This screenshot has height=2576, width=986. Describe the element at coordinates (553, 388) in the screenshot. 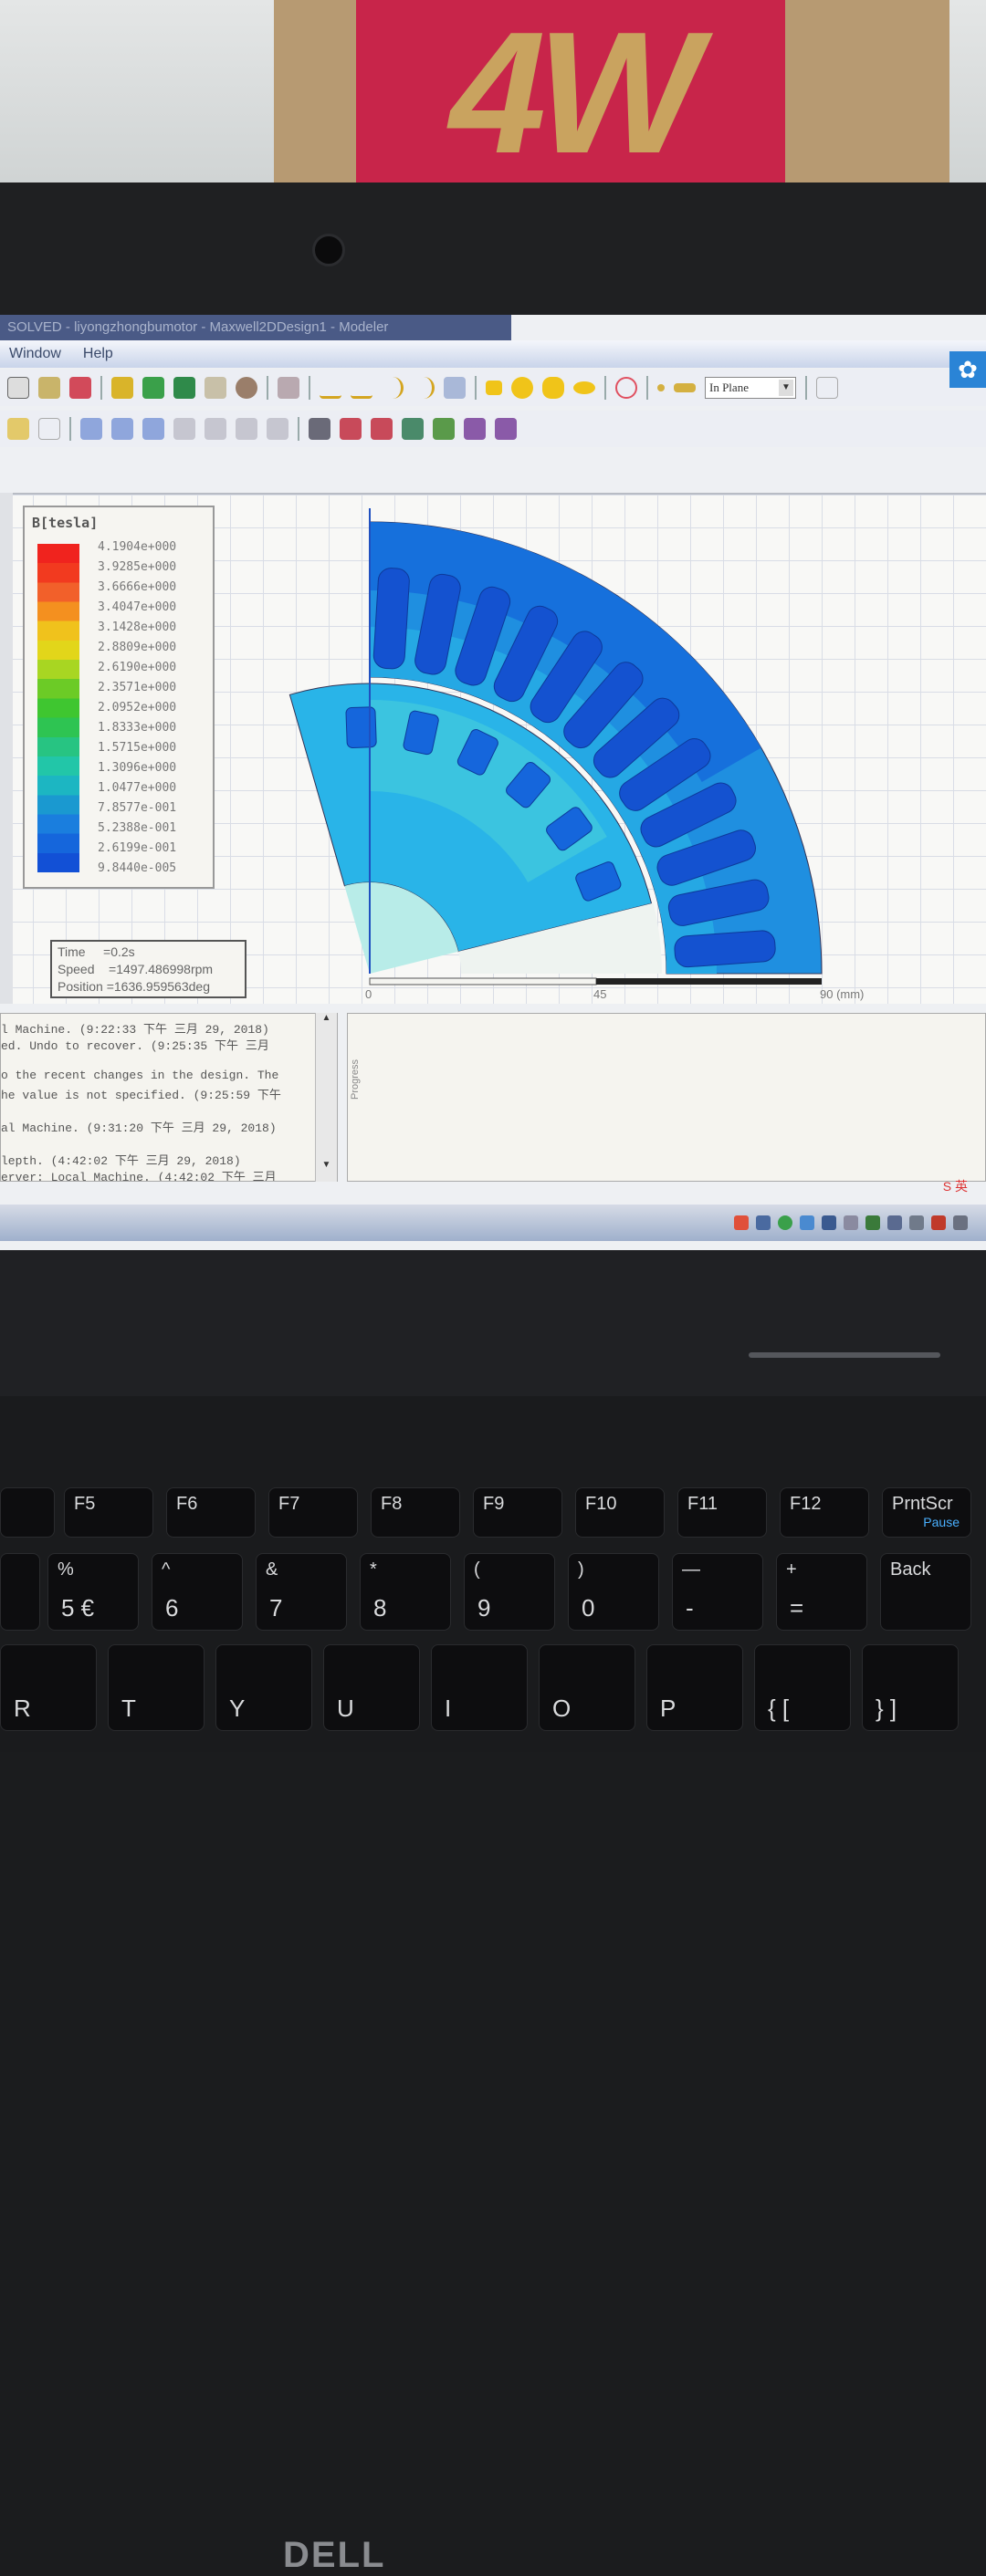

I see `polygon-icon` at that location.